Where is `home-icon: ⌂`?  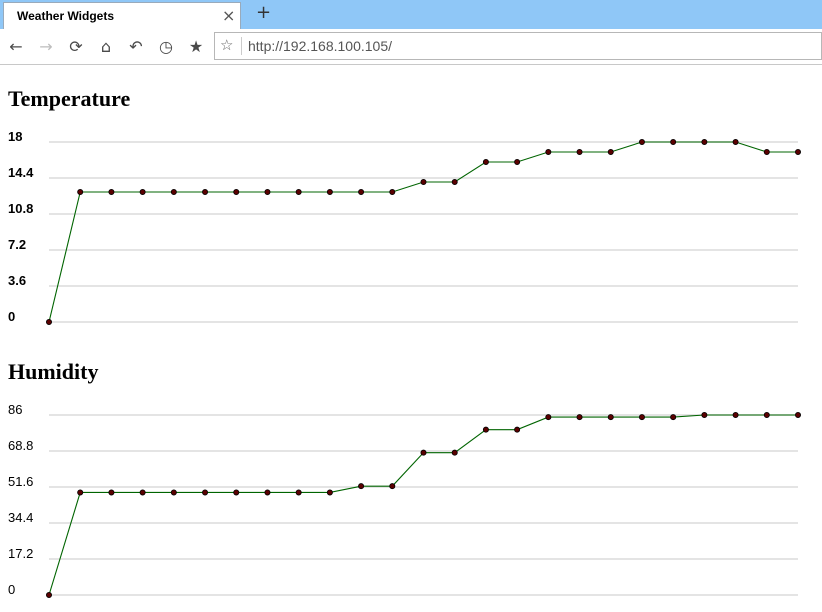
home-icon: ⌂ is located at coordinates (106, 46).